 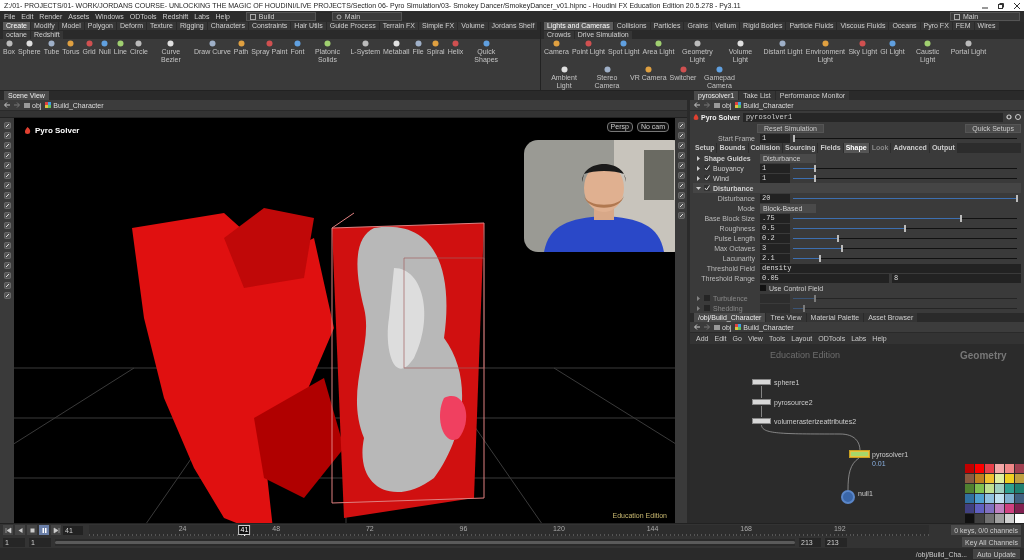 What do you see at coordinates (698, 188) in the screenshot?
I see `expanded-arrow-icon` at bounding box center [698, 188].